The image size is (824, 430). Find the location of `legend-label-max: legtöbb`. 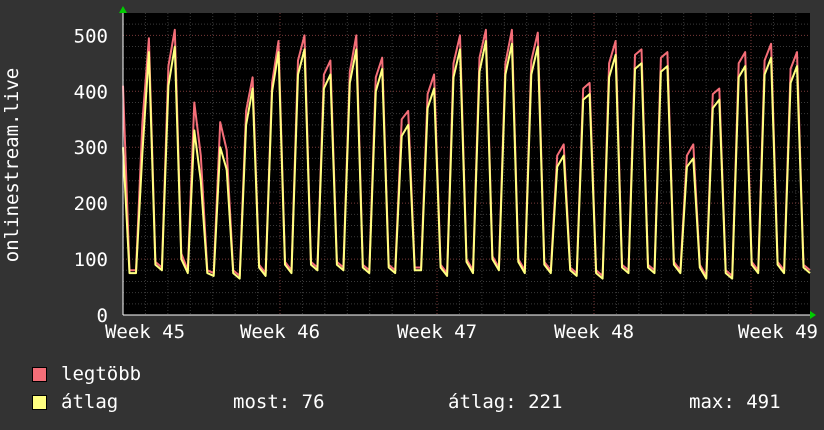

legend-label-max: legtöbb is located at coordinates (101, 374).